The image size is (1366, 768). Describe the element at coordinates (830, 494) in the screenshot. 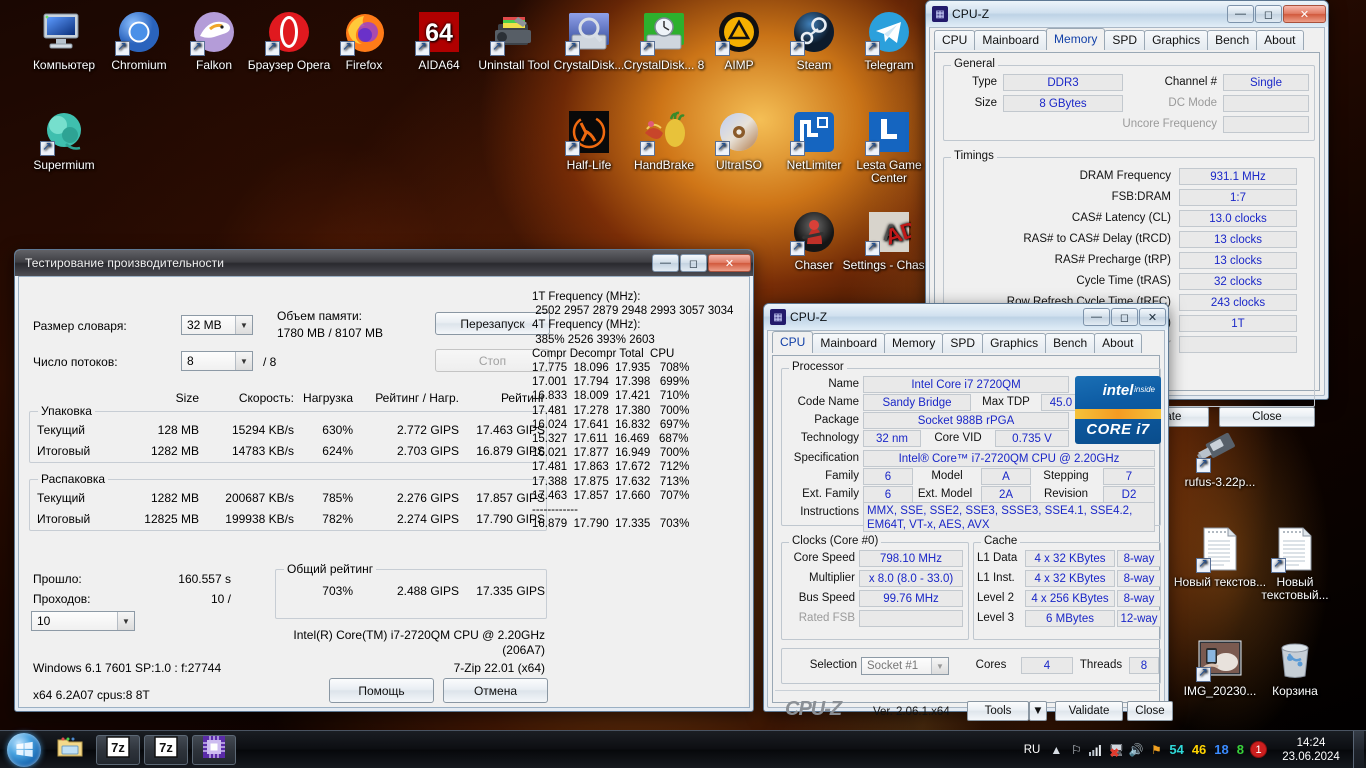

I see `processor-extfamily-label: Ext. Family` at that location.